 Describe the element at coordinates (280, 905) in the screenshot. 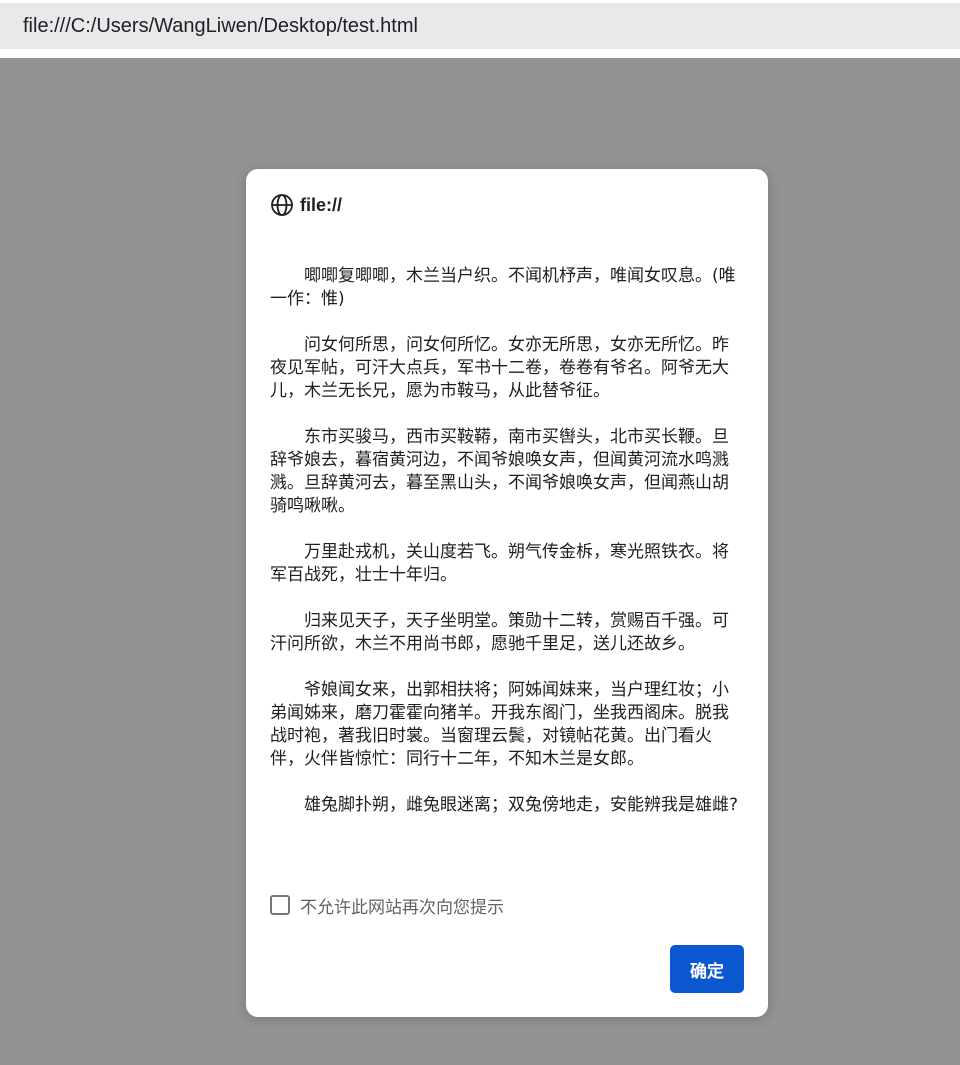

I see `suppress-dialogs-checkbox` at that location.